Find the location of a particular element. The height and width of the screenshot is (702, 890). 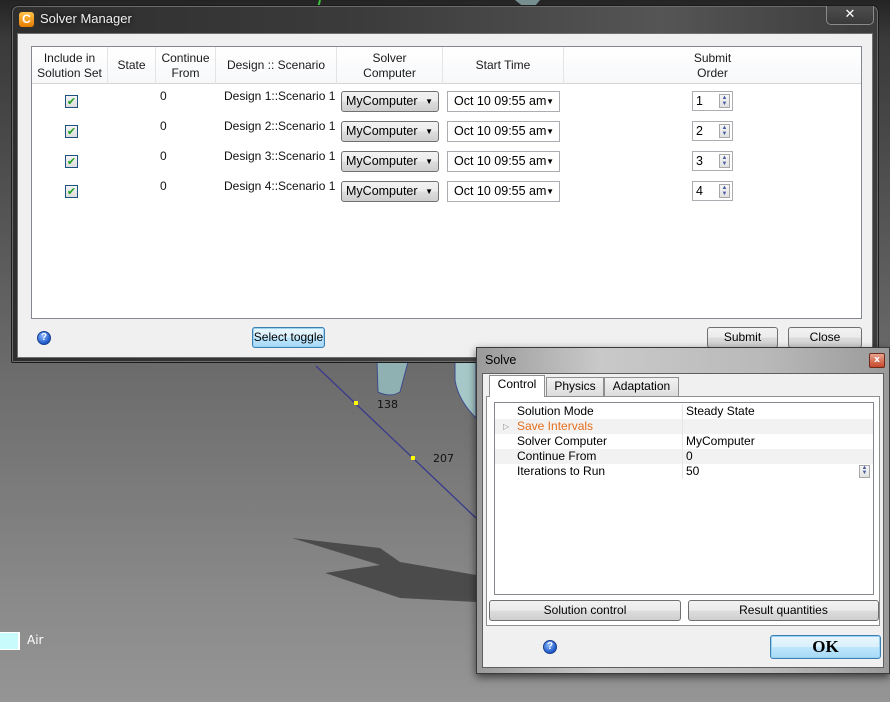

property-value: Steady State is located at coordinates (720, 411).